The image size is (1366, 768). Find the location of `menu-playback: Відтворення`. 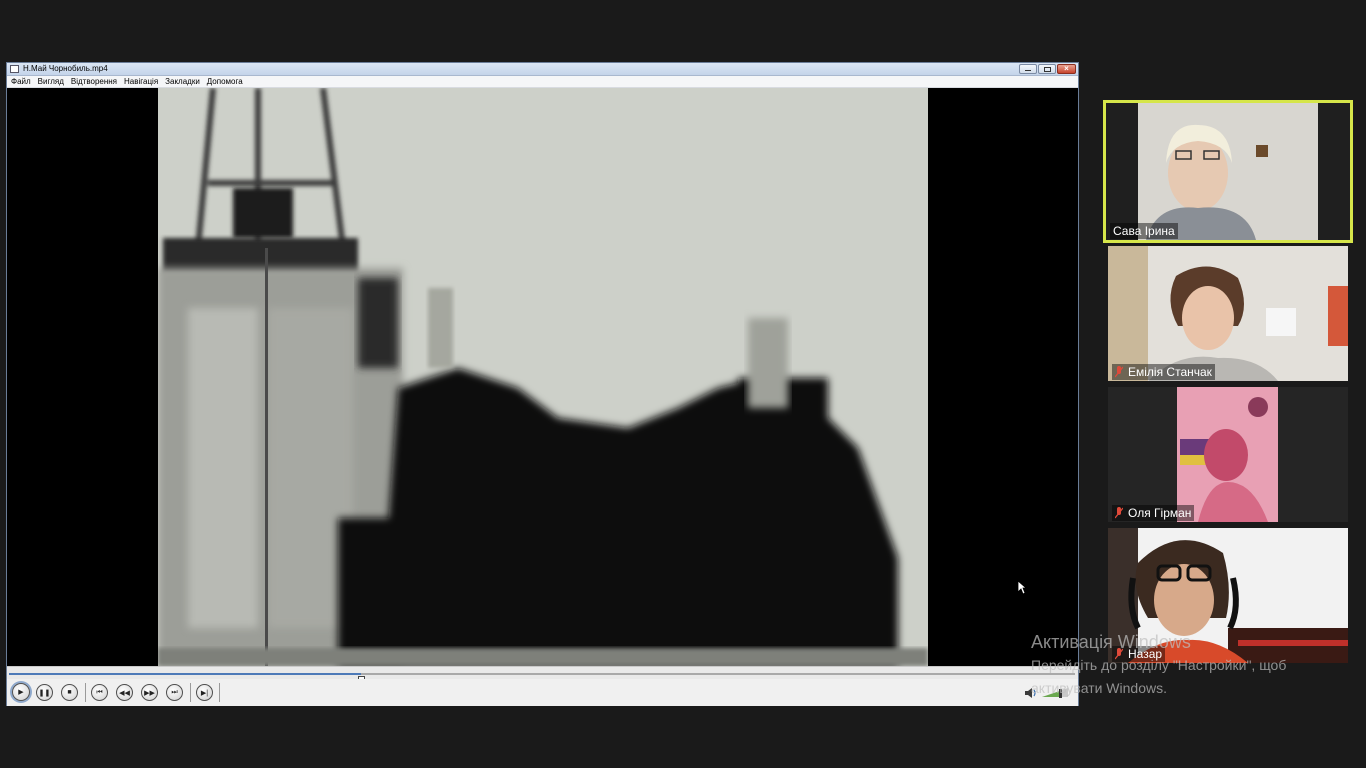

menu-playback: Відтворення is located at coordinates (96, 81).